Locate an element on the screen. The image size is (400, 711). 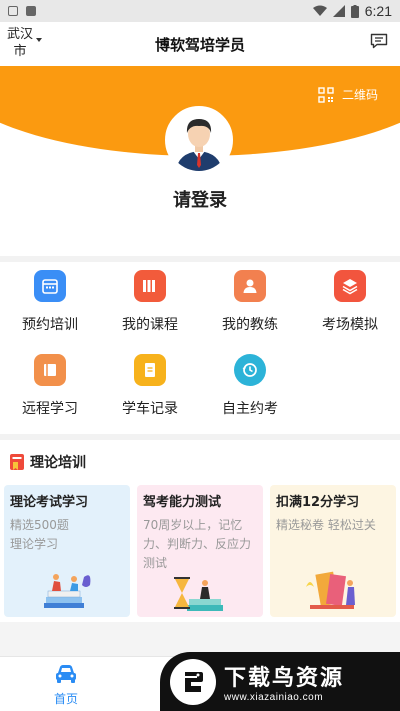
course-card-ability-test: 驾考能力测试 70周岁以上，记忆力、判断力、反应力测试 is located at coordinates (200, 551).